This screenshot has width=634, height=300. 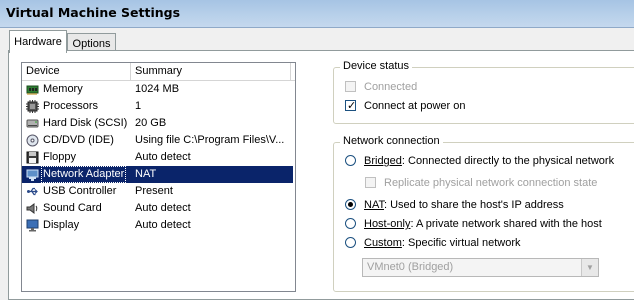 What do you see at coordinates (32, 90) in the screenshot?
I see `memory-icon` at bounding box center [32, 90].